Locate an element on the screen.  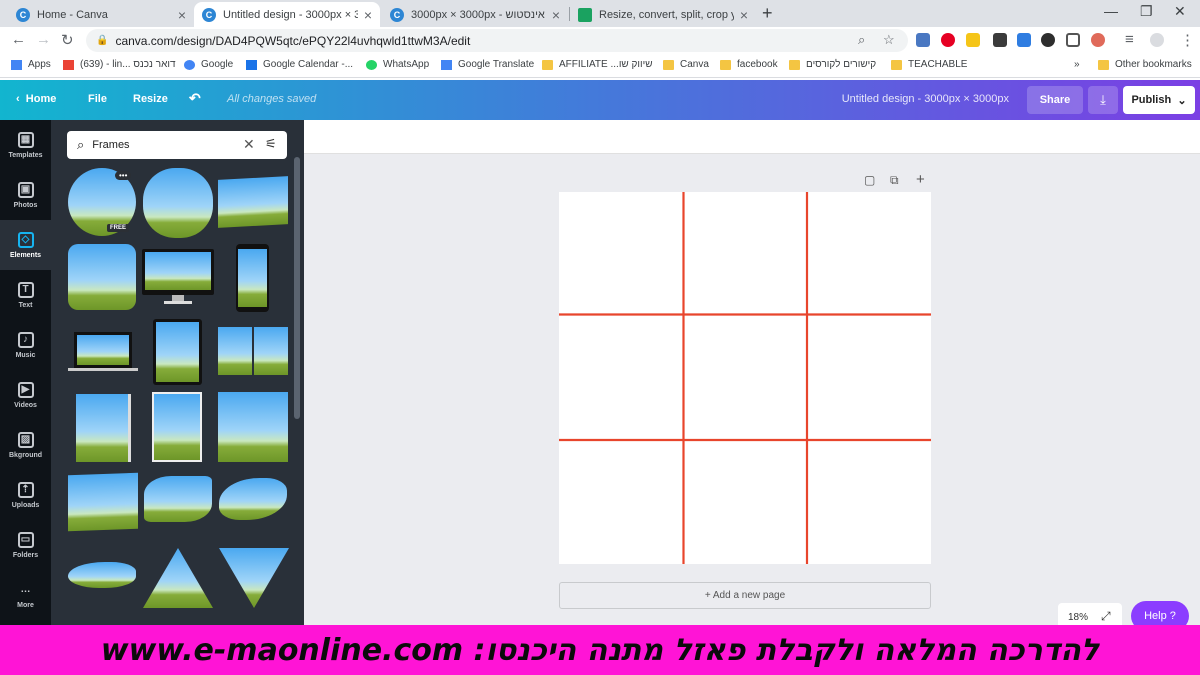
filter-icon: ⚟ is located at coordinates (271, 144).